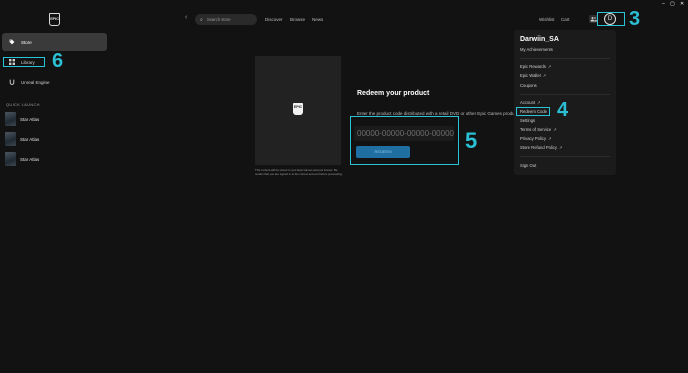 This screenshot has width=688, height=373. What do you see at coordinates (635, 19) in the screenshot?
I see `annotation-3: 3` at bounding box center [635, 19].